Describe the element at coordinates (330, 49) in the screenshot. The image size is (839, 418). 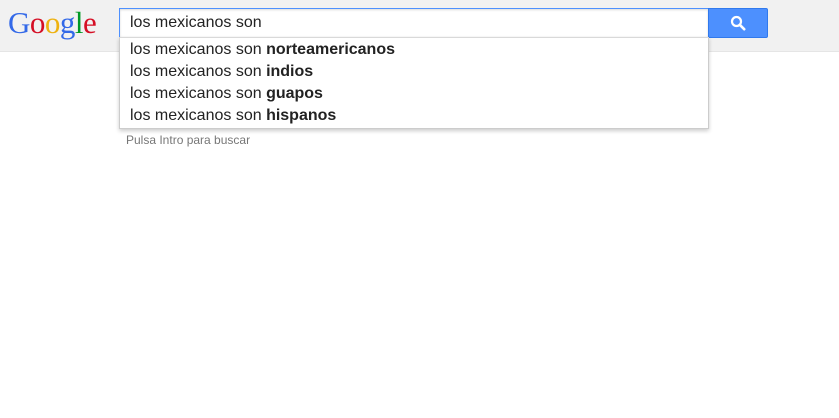
I see `suggestion-completion: norteamericanos` at that location.